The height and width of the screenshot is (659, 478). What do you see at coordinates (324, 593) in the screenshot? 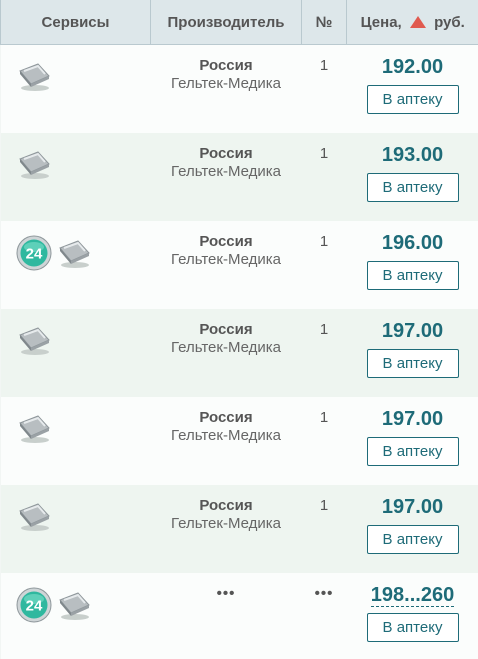
I see `more-numbers-dots: •••` at bounding box center [324, 593].